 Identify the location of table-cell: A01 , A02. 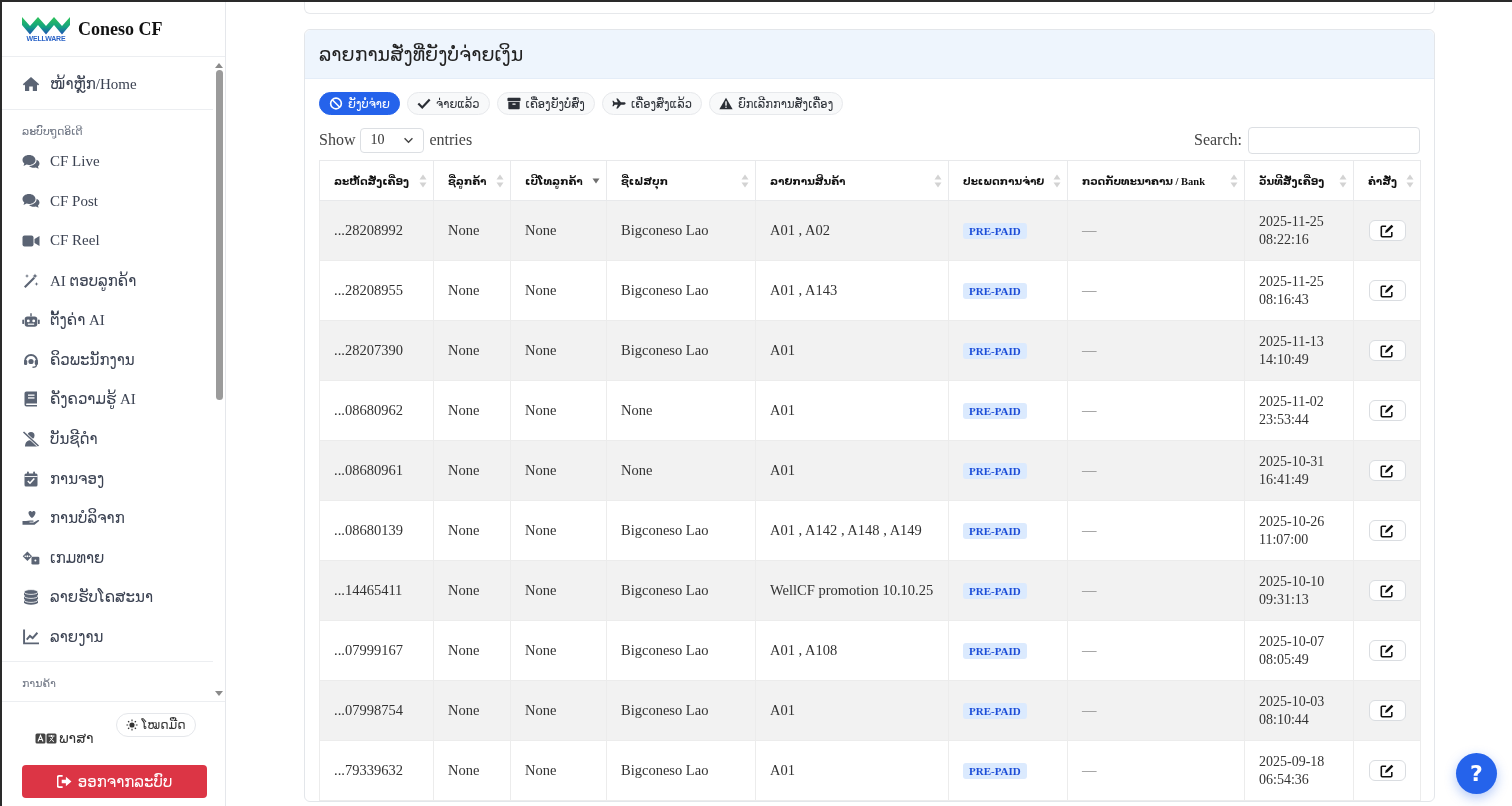
(852, 230).